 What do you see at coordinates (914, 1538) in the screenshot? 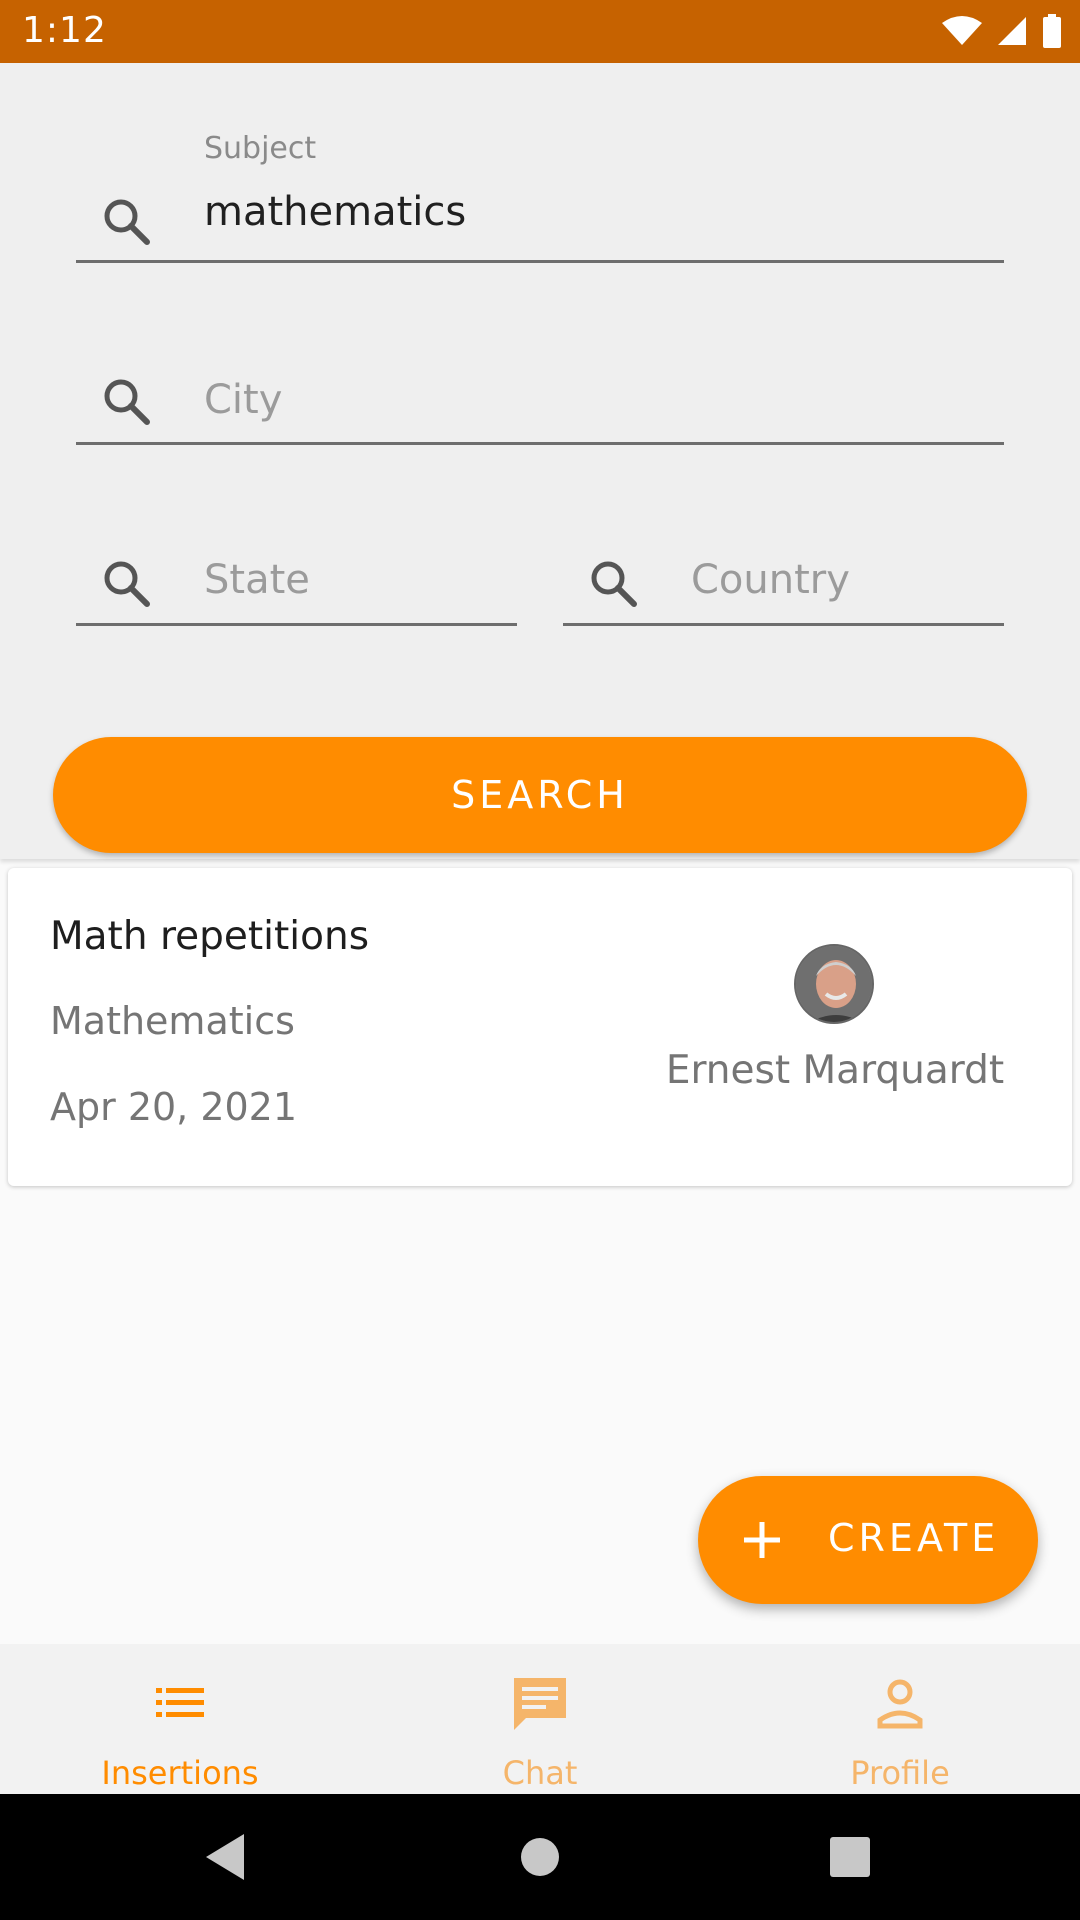
I see `create-label: CREATE` at bounding box center [914, 1538].